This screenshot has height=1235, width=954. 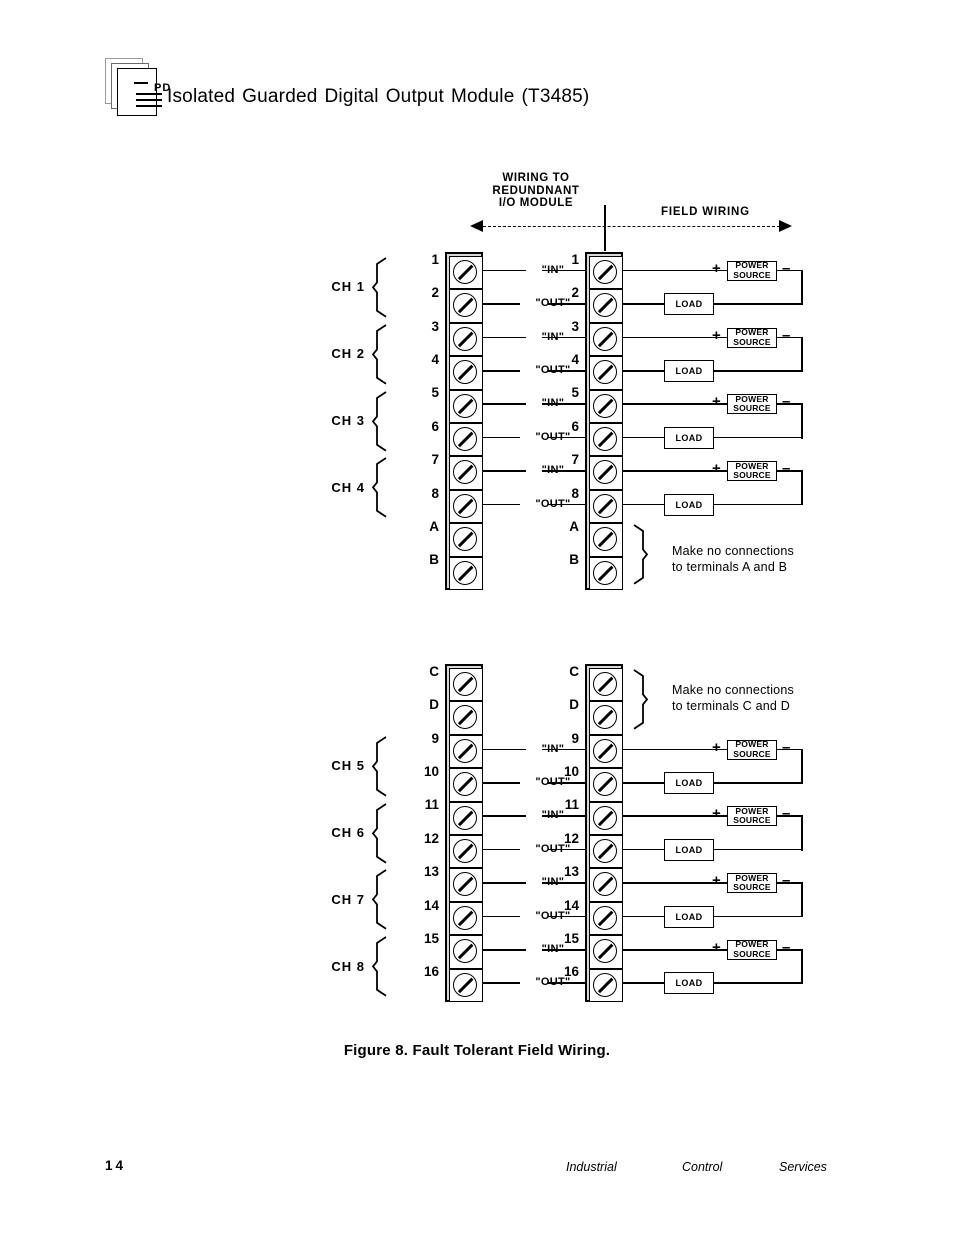 I want to click on power-source-line-2: SOURCE, so click(x=752, y=887).